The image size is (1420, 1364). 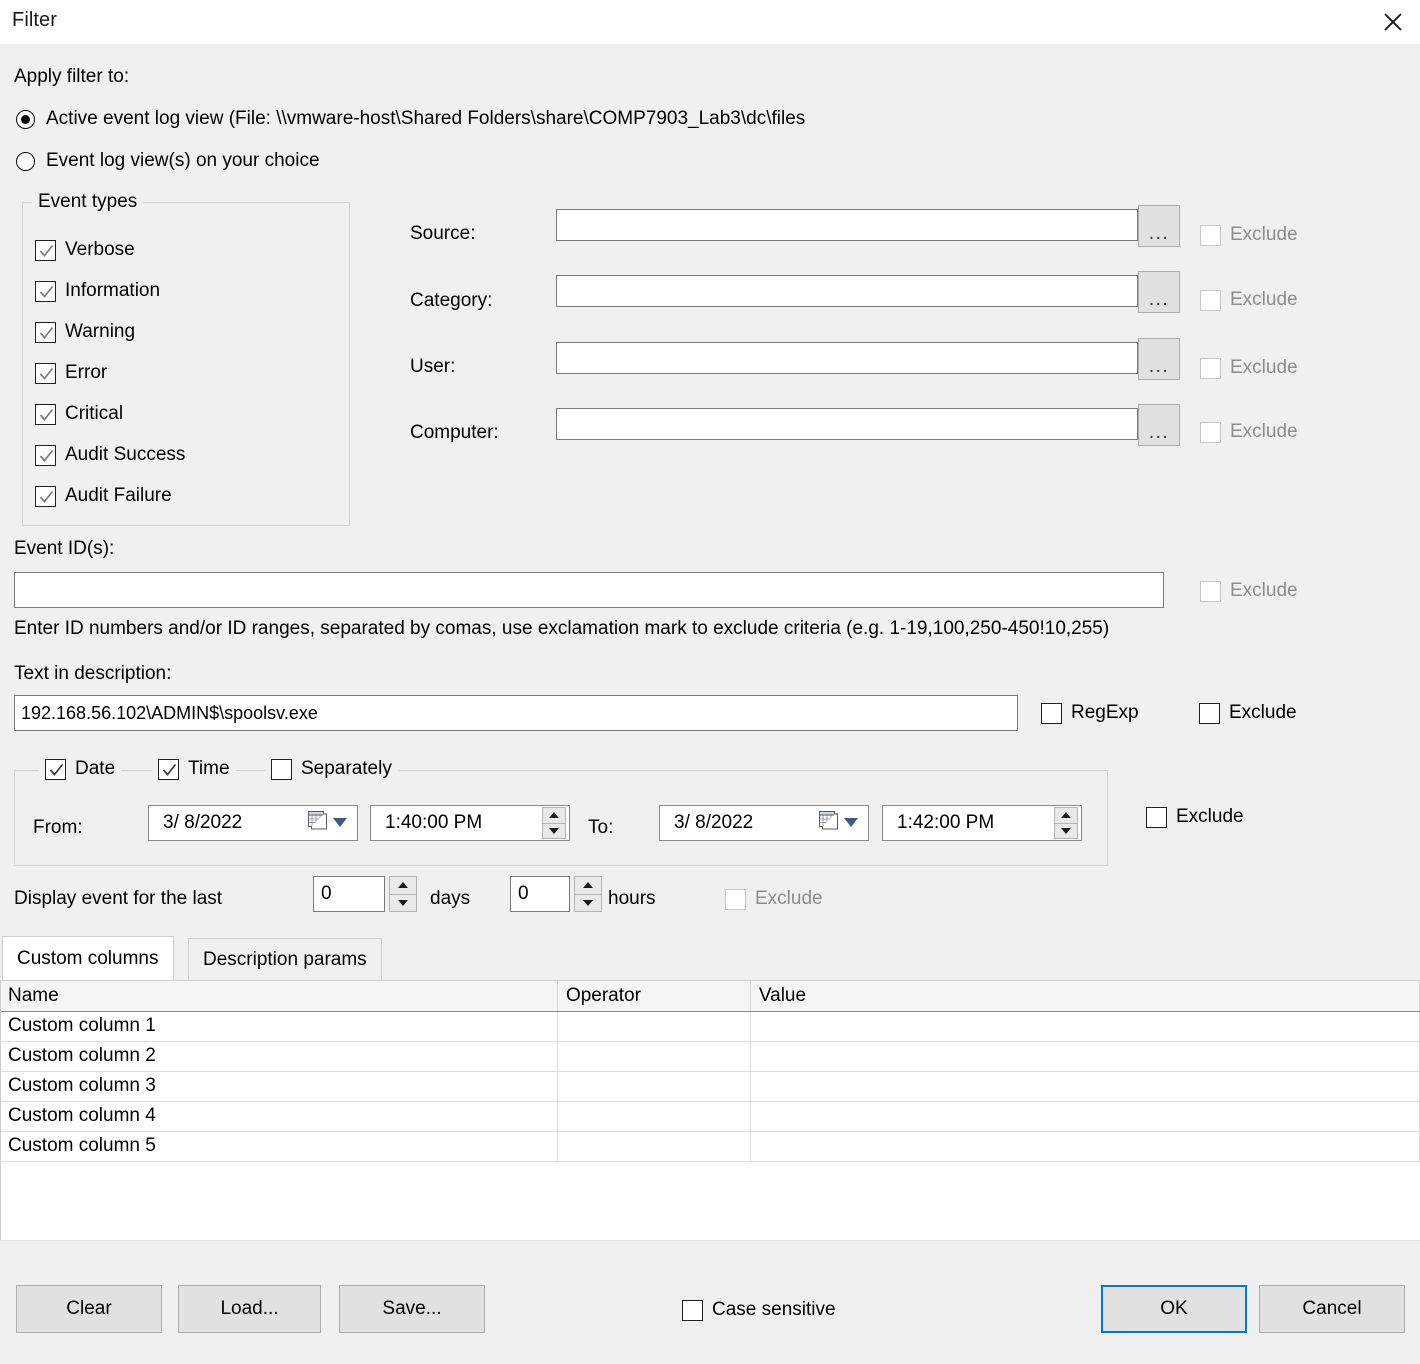 What do you see at coordinates (279, 1056) in the screenshot?
I see `cell-name: Custom column 2` at bounding box center [279, 1056].